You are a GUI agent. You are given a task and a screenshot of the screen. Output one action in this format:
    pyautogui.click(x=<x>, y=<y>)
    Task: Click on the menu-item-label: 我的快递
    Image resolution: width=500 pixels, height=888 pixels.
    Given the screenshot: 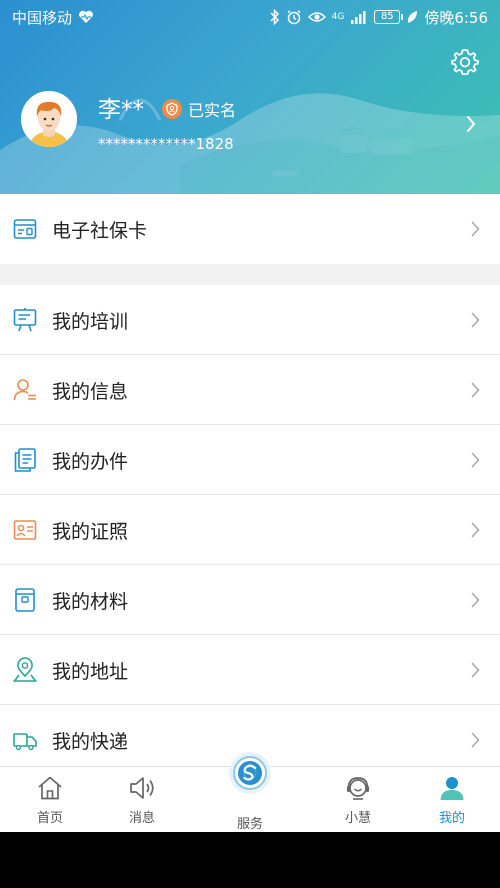 What is the action you would take?
    pyautogui.click(x=90, y=741)
    